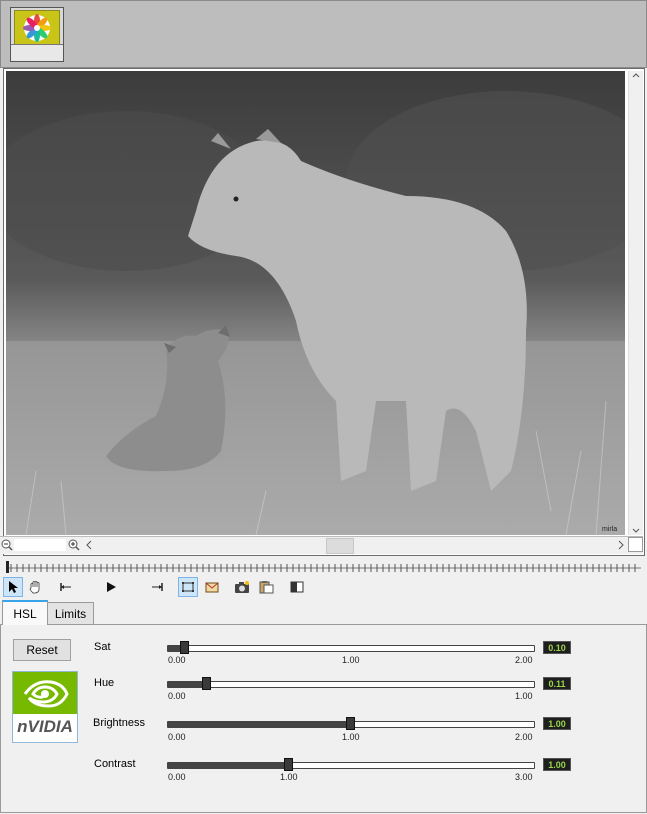 Image resolution: width=647 pixels, height=814 pixels. I want to click on sat-max-tick: 2.00, so click(524, 660).